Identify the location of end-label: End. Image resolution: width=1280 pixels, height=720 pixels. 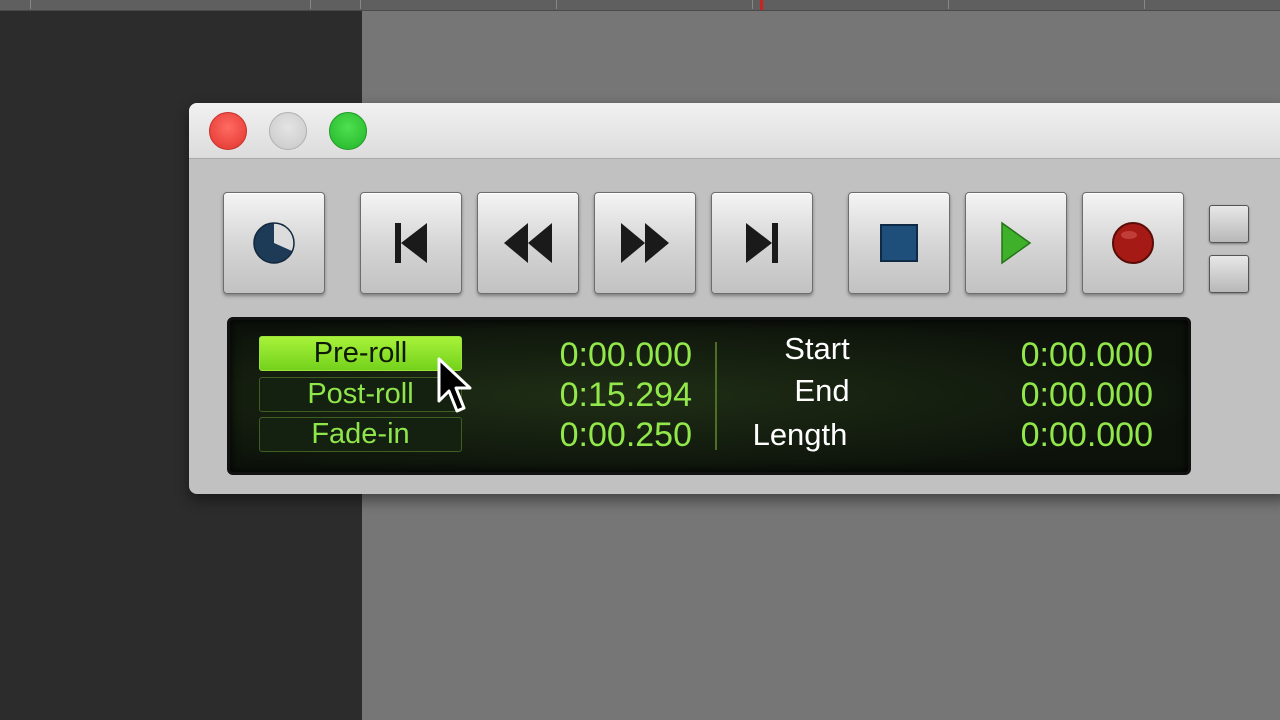
(822, 390).